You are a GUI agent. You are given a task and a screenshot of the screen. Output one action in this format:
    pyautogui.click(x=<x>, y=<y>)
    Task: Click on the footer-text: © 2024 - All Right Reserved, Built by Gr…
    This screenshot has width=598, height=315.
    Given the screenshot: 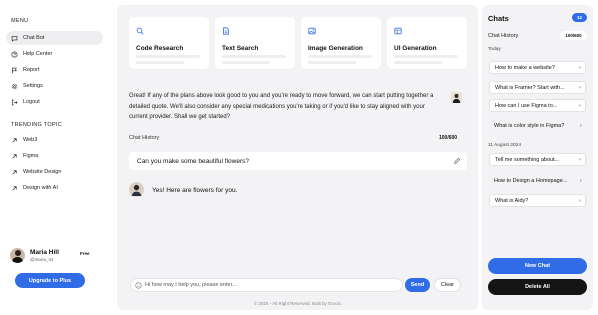 What is the action you would take?
    pyautogui.click(x=297, y=303)
    